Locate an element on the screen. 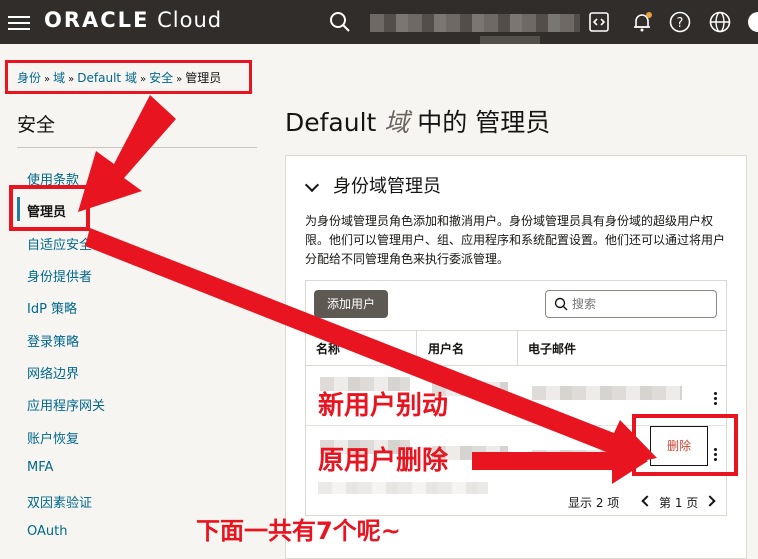  annotation-arrow-old-user is located at coordinates (560, 461).